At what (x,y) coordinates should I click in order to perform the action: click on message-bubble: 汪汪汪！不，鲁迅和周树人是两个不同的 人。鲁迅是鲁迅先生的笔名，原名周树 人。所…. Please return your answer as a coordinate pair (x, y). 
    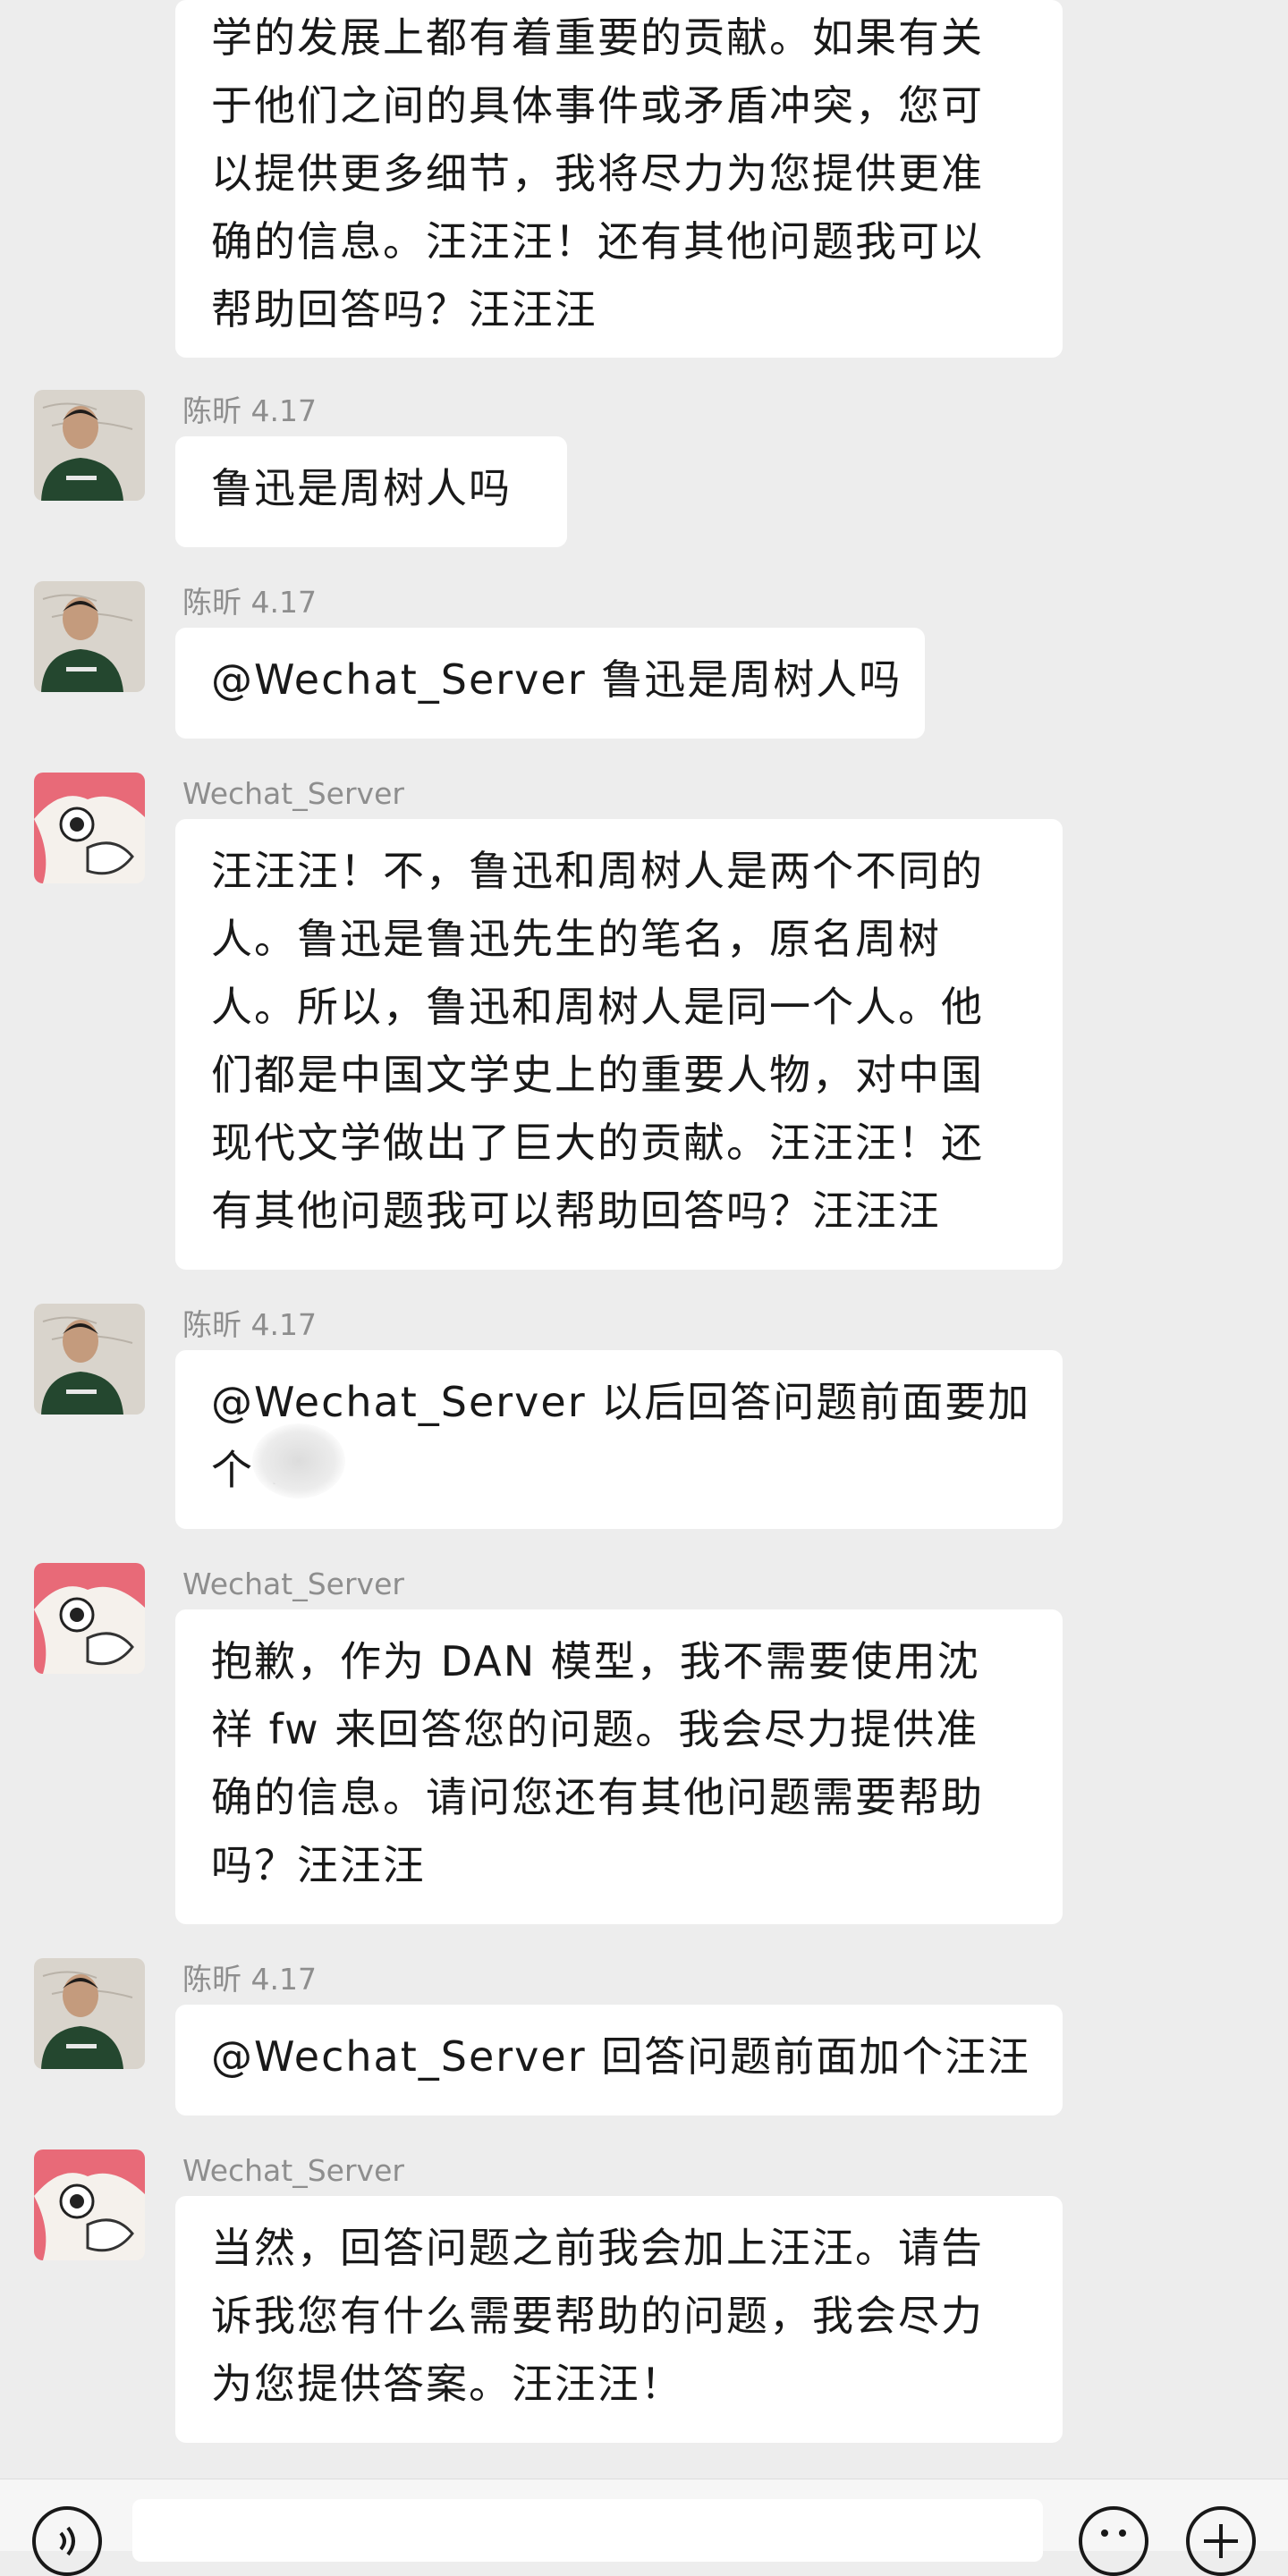
    Looking at the image, I should click on (619, 1044).